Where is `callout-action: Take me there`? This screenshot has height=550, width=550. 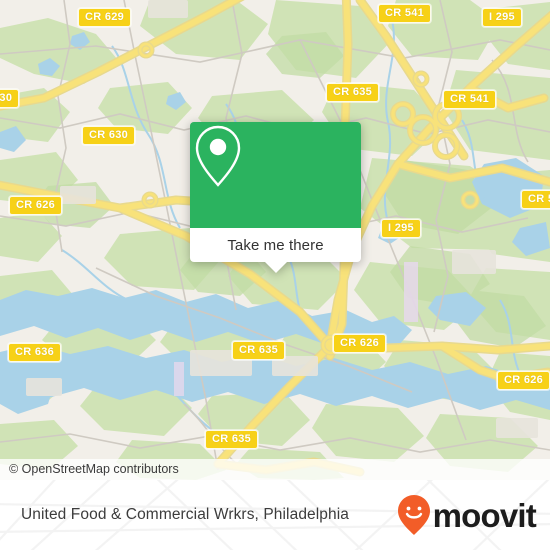 callout-action: Take me there is located at coordinates (275, 250).